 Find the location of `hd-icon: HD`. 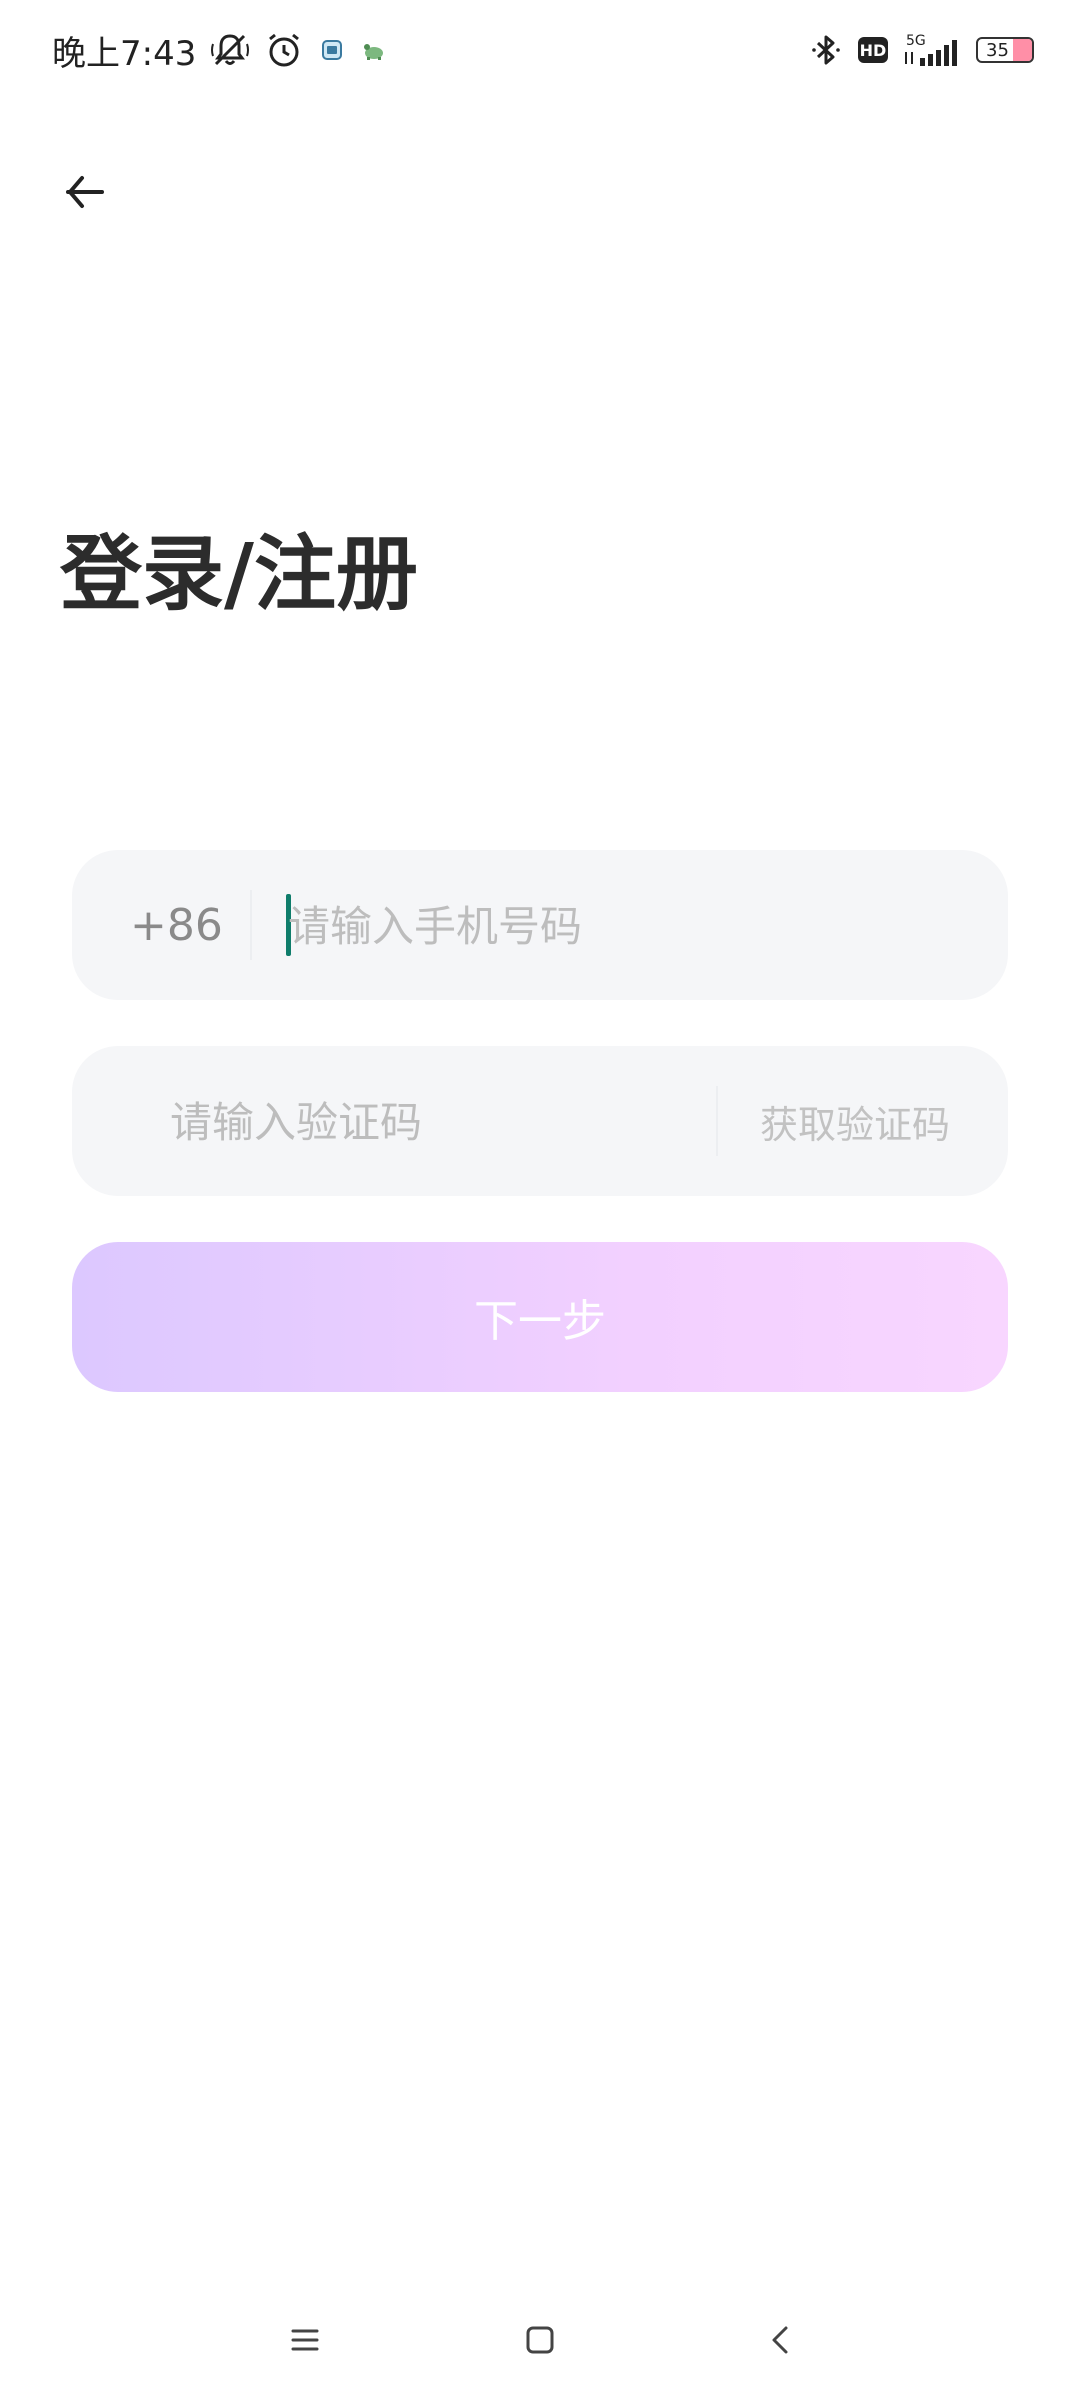

hd-icon: HD is located at coordinates (873, 50).